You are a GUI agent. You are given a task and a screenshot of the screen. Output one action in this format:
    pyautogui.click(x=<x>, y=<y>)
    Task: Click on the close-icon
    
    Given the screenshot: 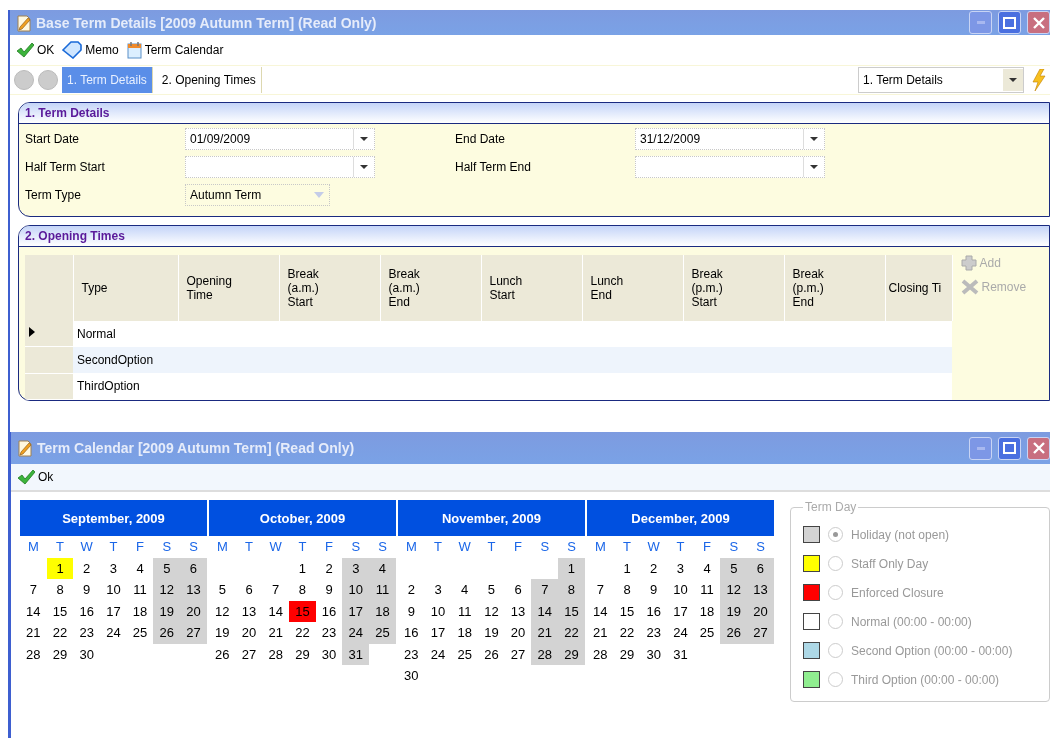 What is the action you would take?
    pyautogui.click(x=1038, y=448)
    